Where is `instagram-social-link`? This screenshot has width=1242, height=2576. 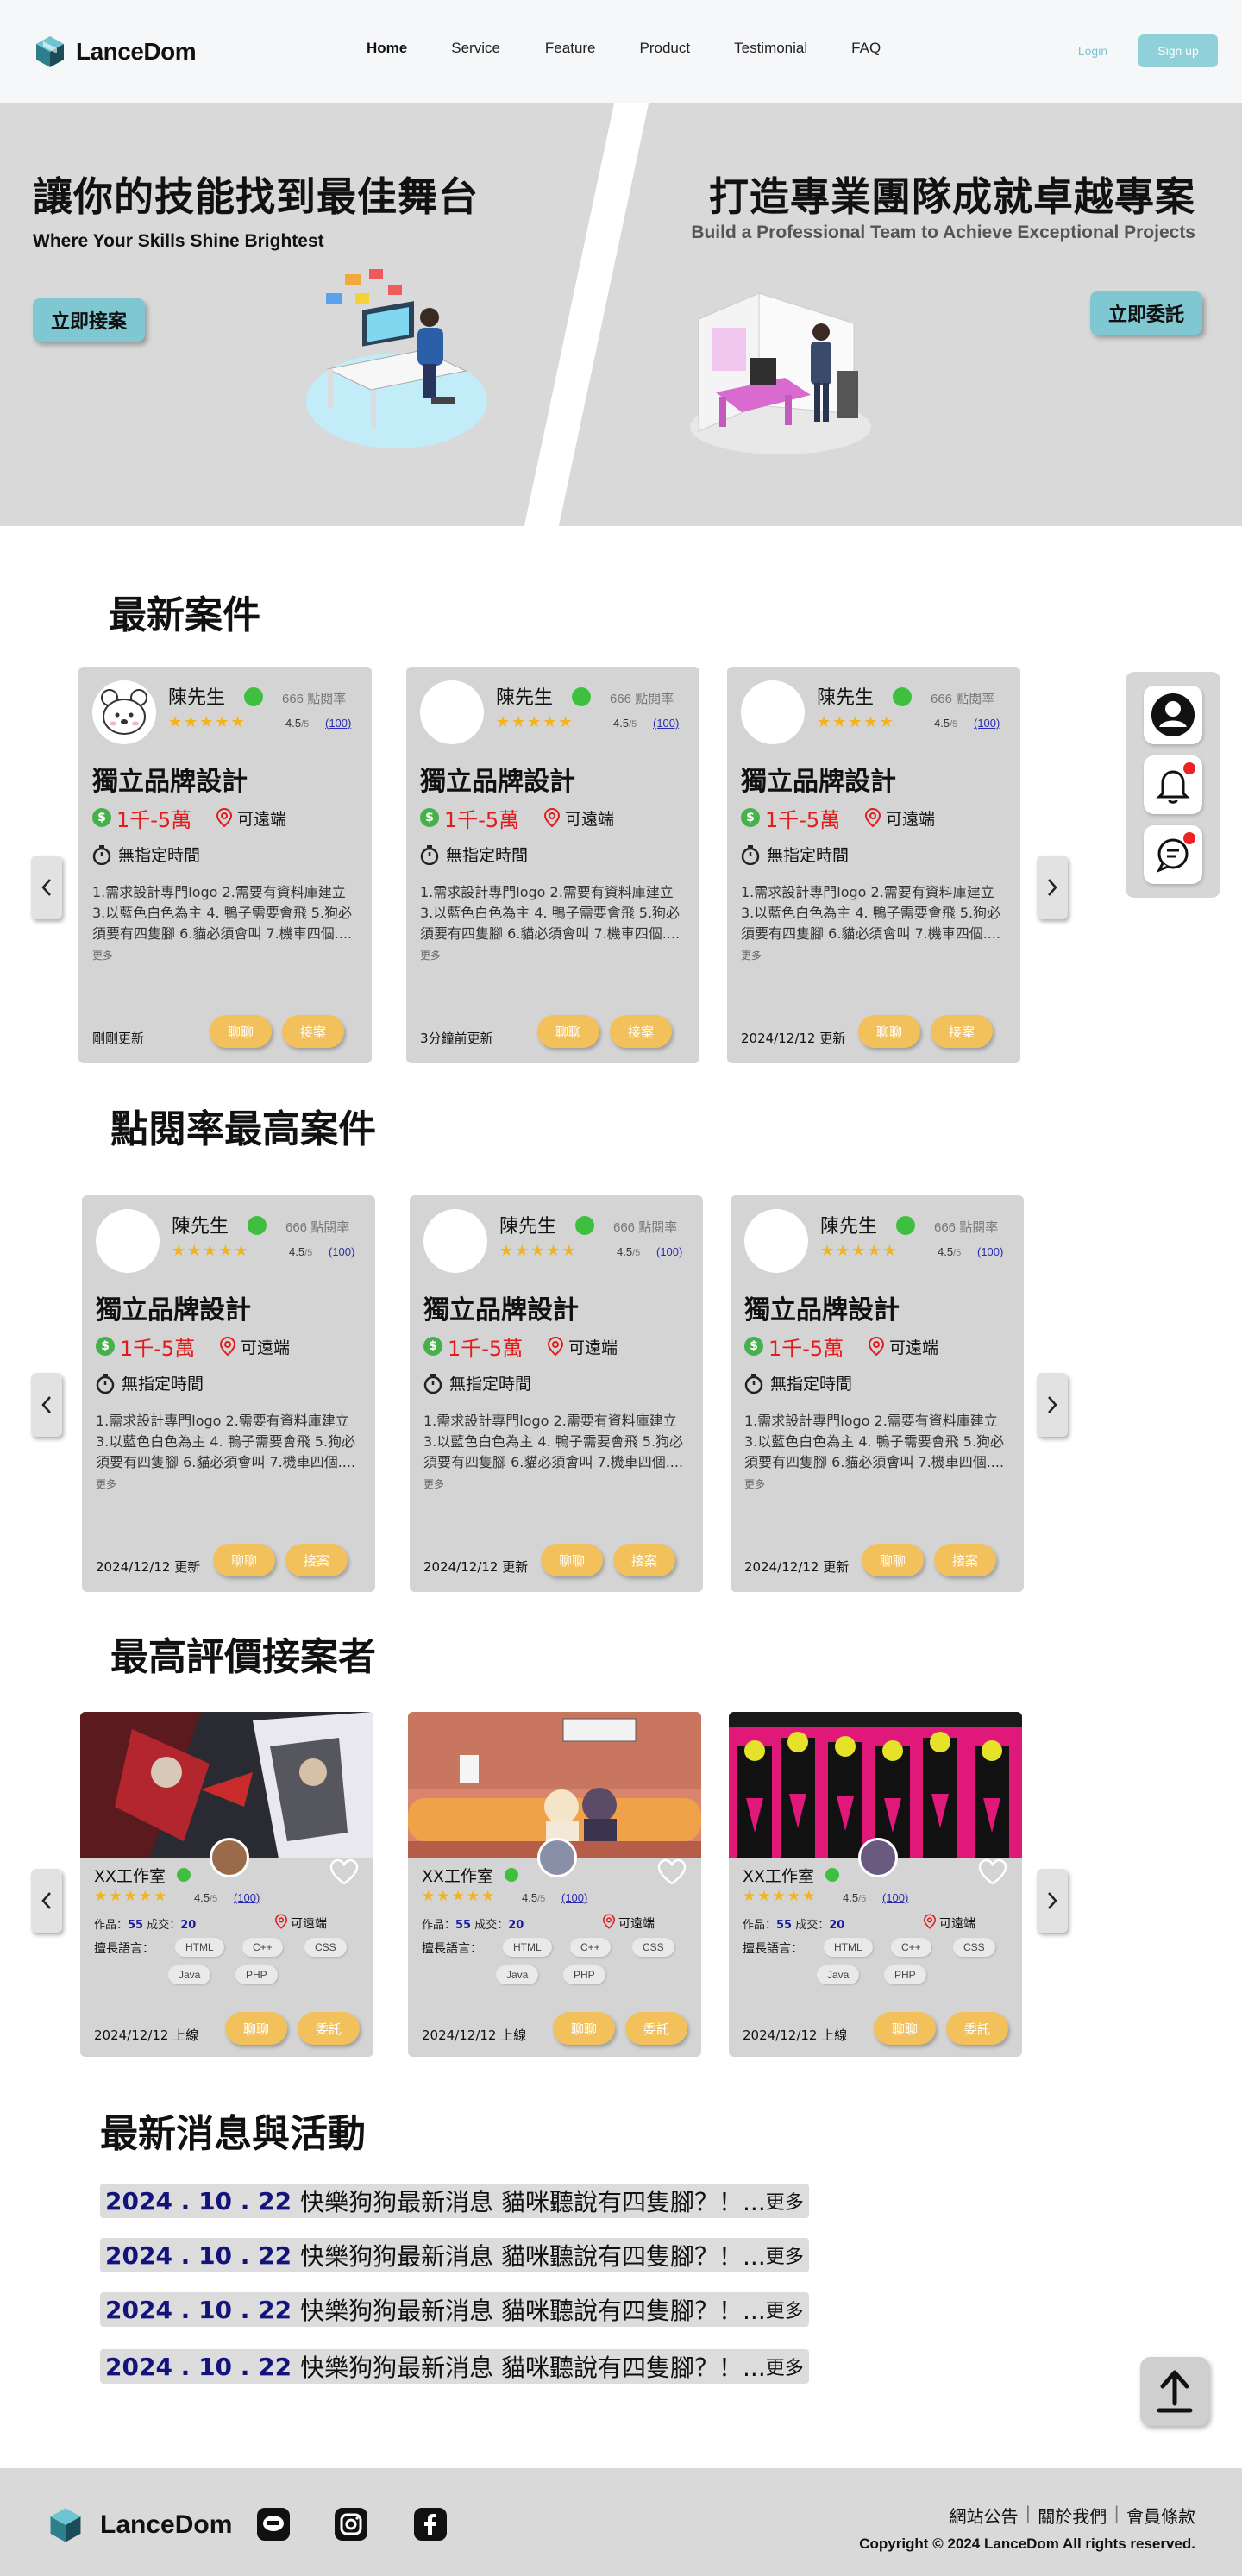
instagram-social-link is located at coordinates (351, 2524).